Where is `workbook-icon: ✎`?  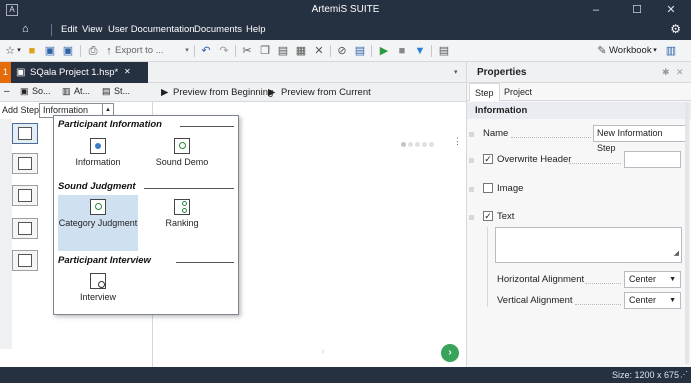
workbook-icon: ✎ is located at coordinates (602, 51).